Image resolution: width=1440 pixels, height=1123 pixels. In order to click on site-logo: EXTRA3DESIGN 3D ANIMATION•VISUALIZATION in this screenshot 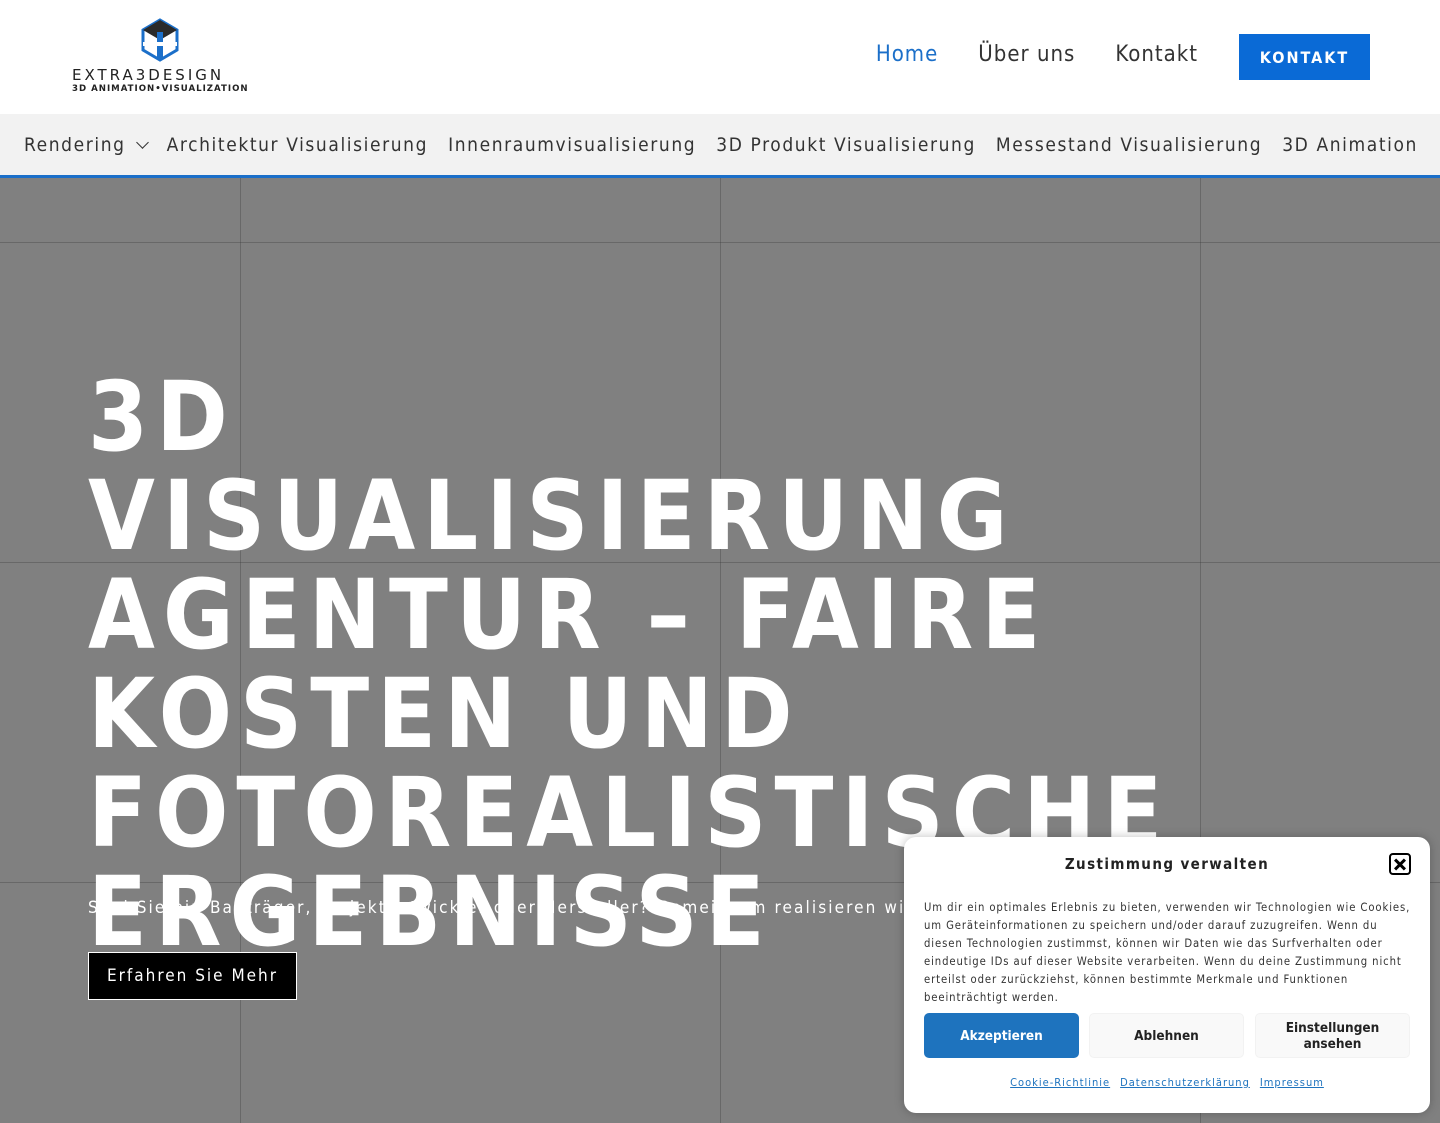, I will do `click(160, 58)`.